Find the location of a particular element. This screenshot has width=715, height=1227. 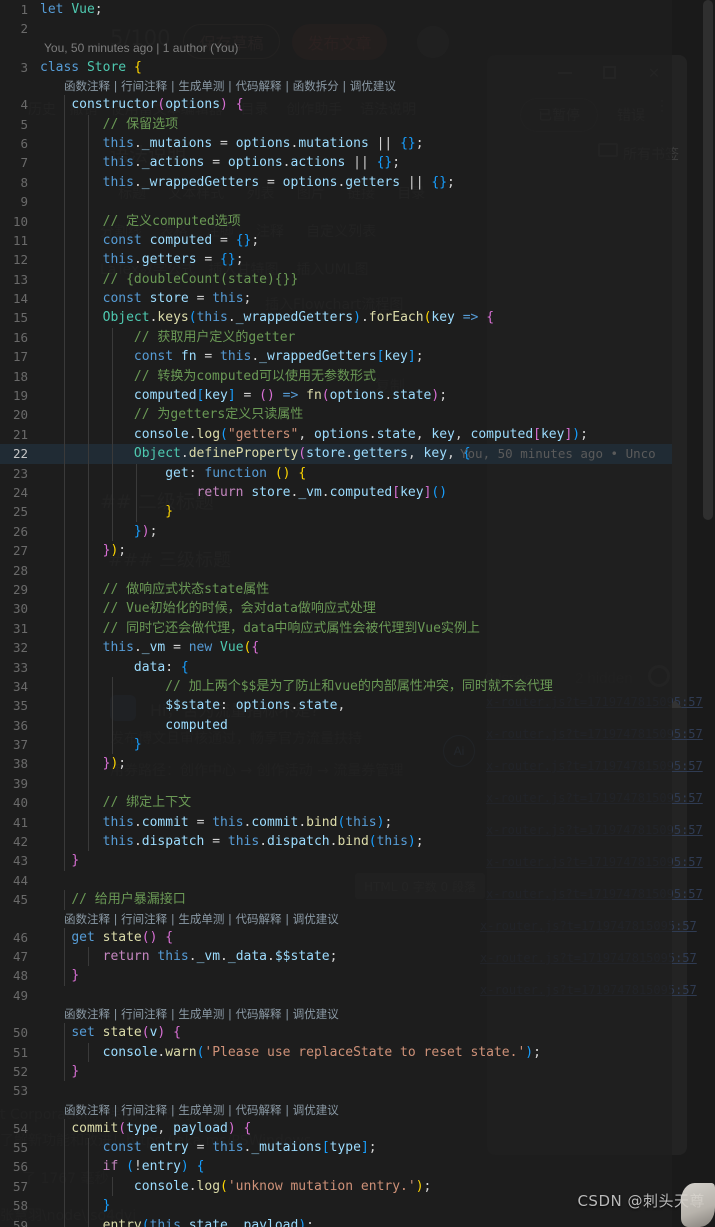

code-line: 11 const computed = {}; is located at coordinates (336, 240).